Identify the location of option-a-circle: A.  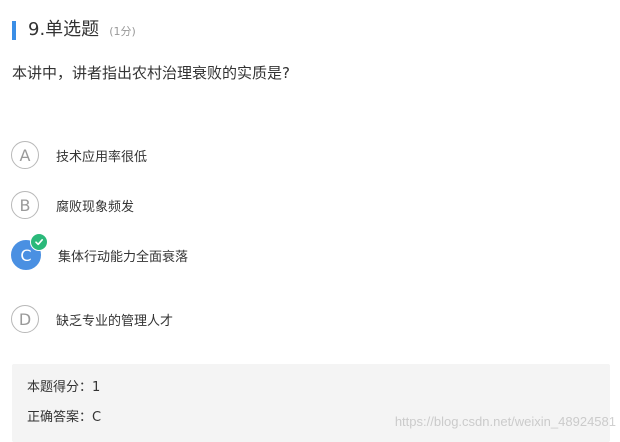
(25, 155).